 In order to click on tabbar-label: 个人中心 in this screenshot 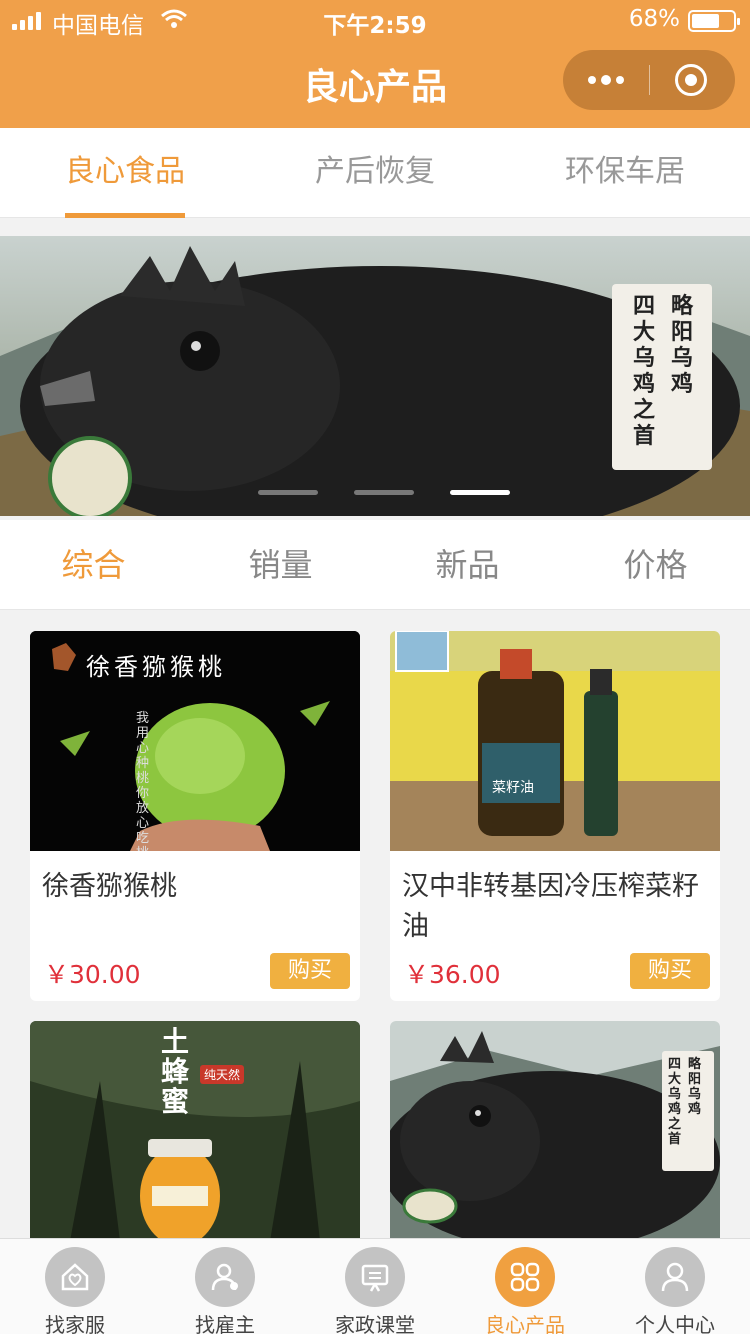, I will do `click(675, 1323)`.